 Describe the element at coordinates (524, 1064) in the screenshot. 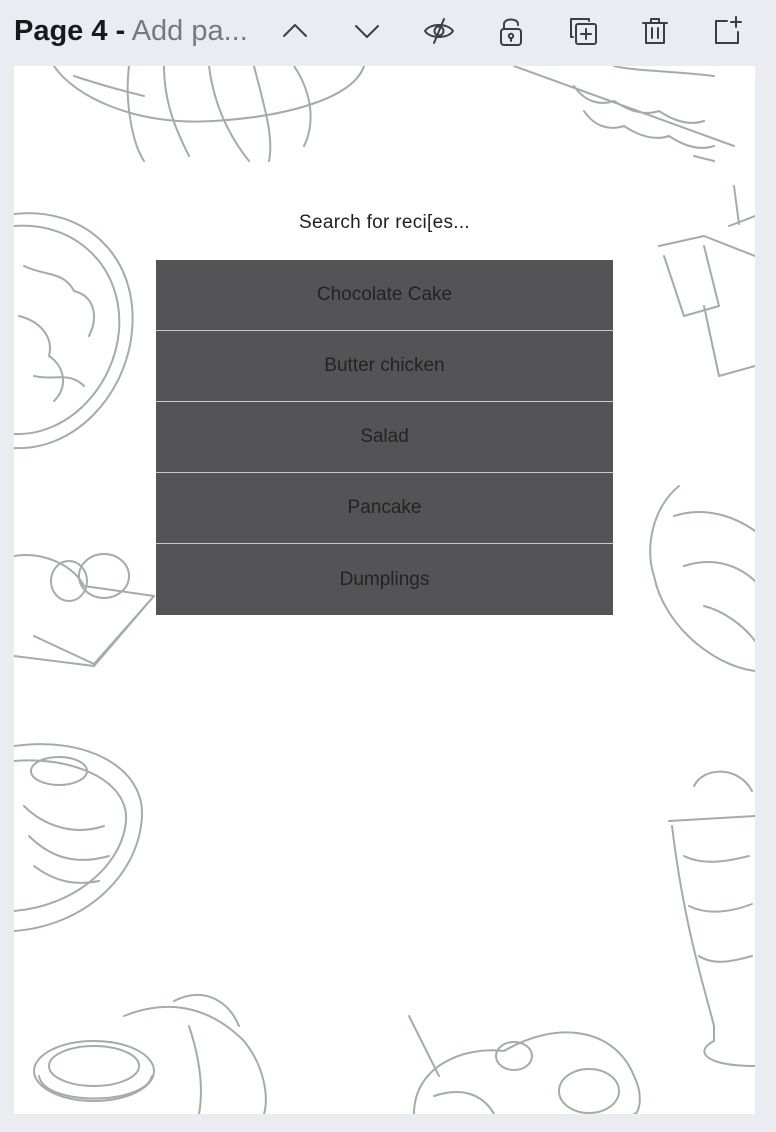

I see `plate-illustration` at that location.